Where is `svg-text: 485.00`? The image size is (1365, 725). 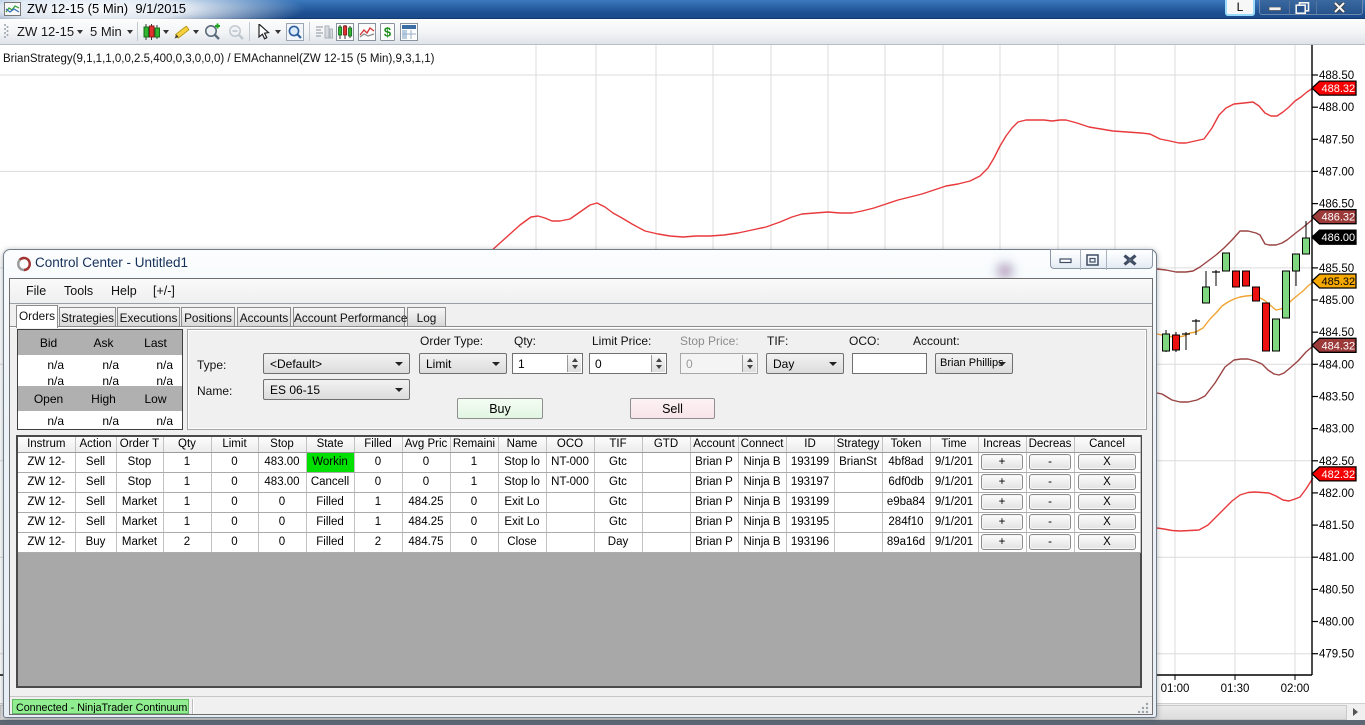 svg-text: 485.00 is located at coordinates (1336, 301).